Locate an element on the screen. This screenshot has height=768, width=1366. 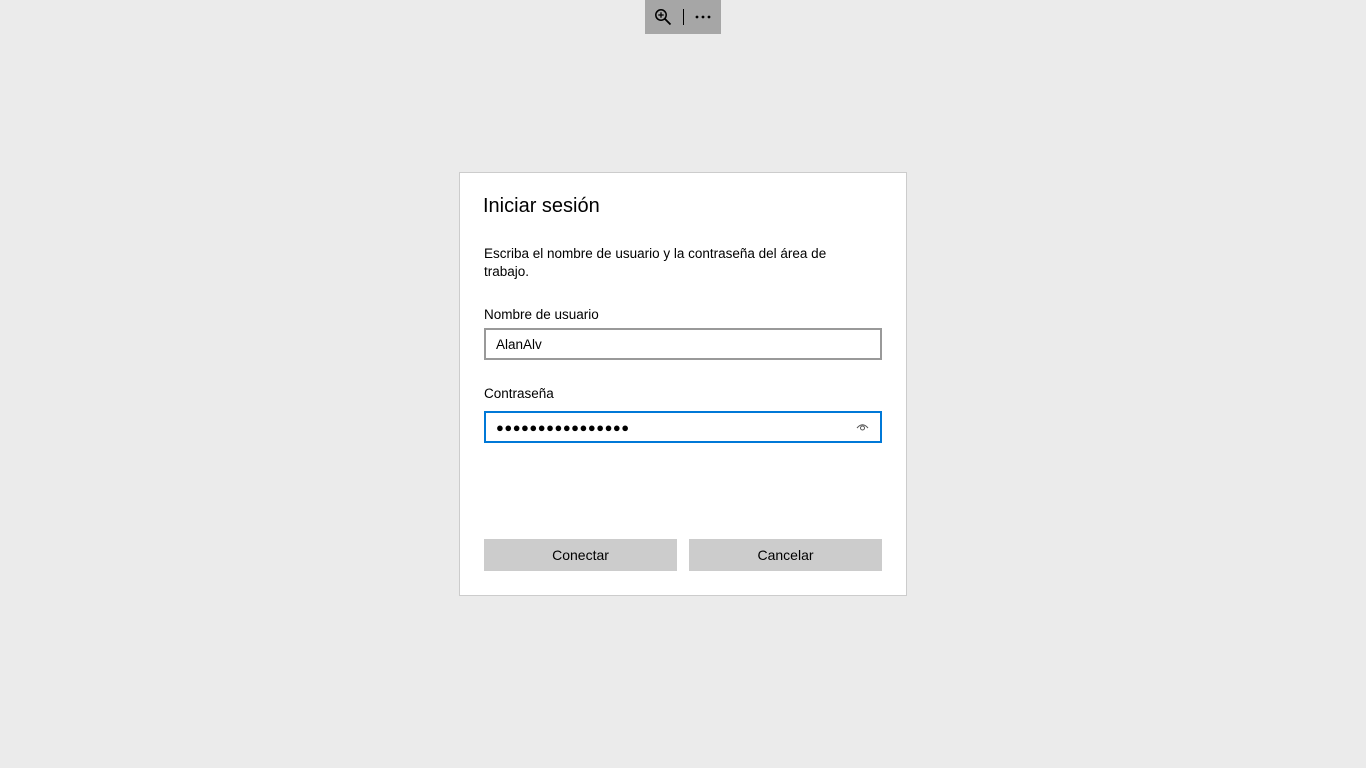
cancel-button: Cancelar is located at coordinates (785, 555).